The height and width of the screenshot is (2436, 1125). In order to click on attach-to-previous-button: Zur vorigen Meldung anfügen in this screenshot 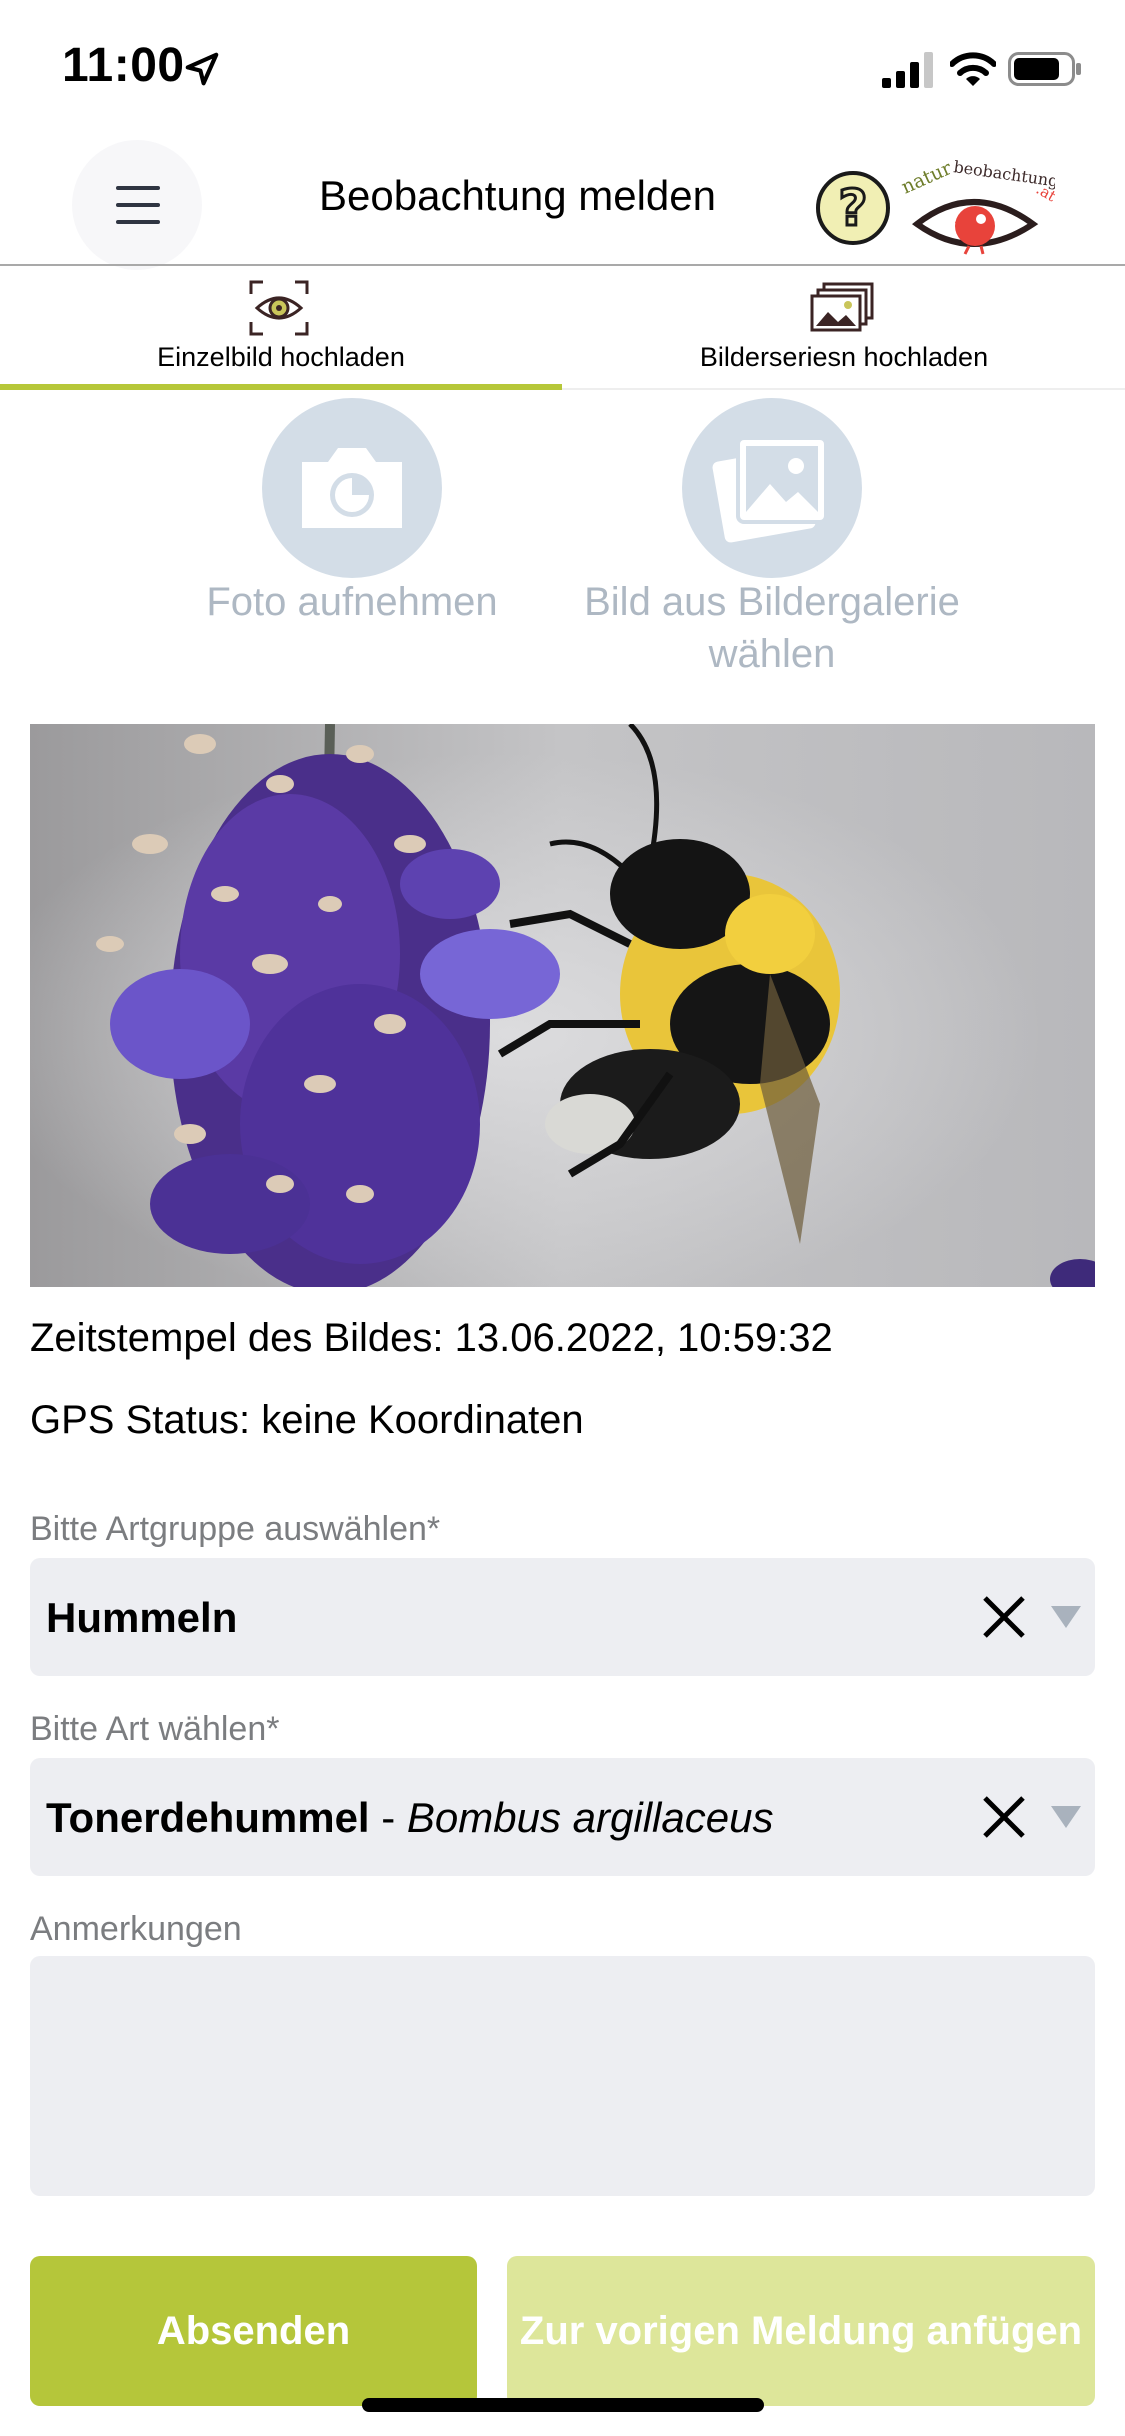, I will do `click(801, 2331)`.